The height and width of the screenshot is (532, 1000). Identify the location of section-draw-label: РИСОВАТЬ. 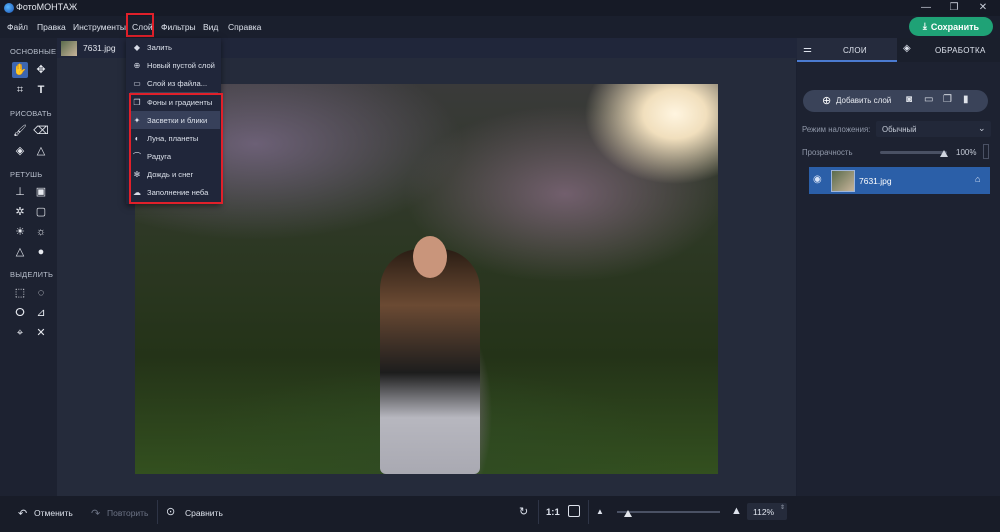
(31, 113).